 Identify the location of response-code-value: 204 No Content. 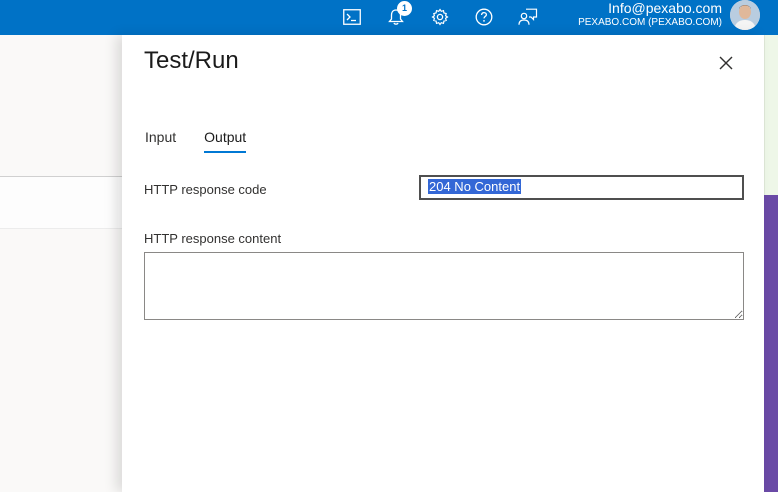
(475, 186).